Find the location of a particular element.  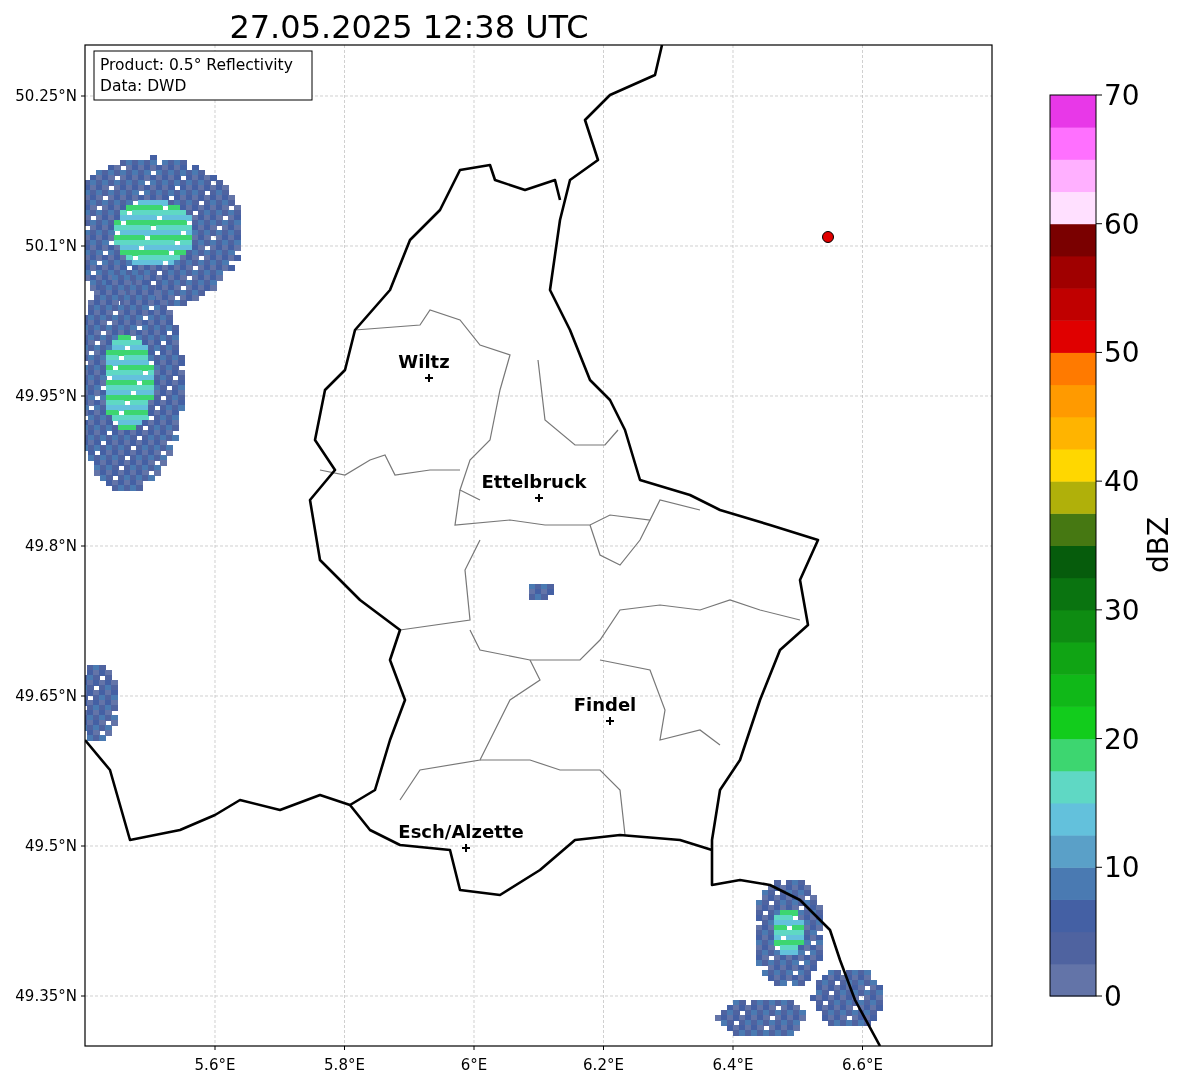

axis-tick-label: 49.5°N is located at coordinates (50, 846).